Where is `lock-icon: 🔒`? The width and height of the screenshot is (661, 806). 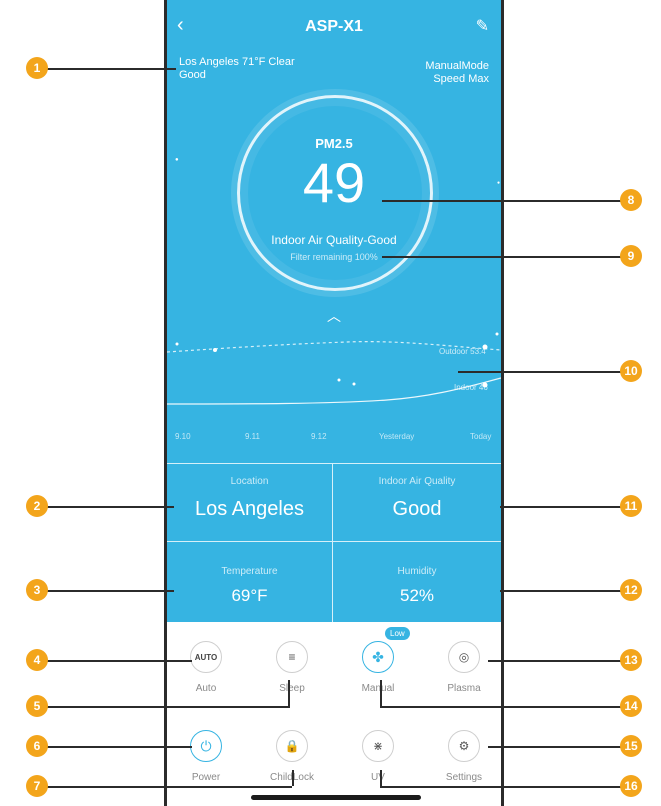 lock-icon: 🔒 is located at coordinates (292, 746).